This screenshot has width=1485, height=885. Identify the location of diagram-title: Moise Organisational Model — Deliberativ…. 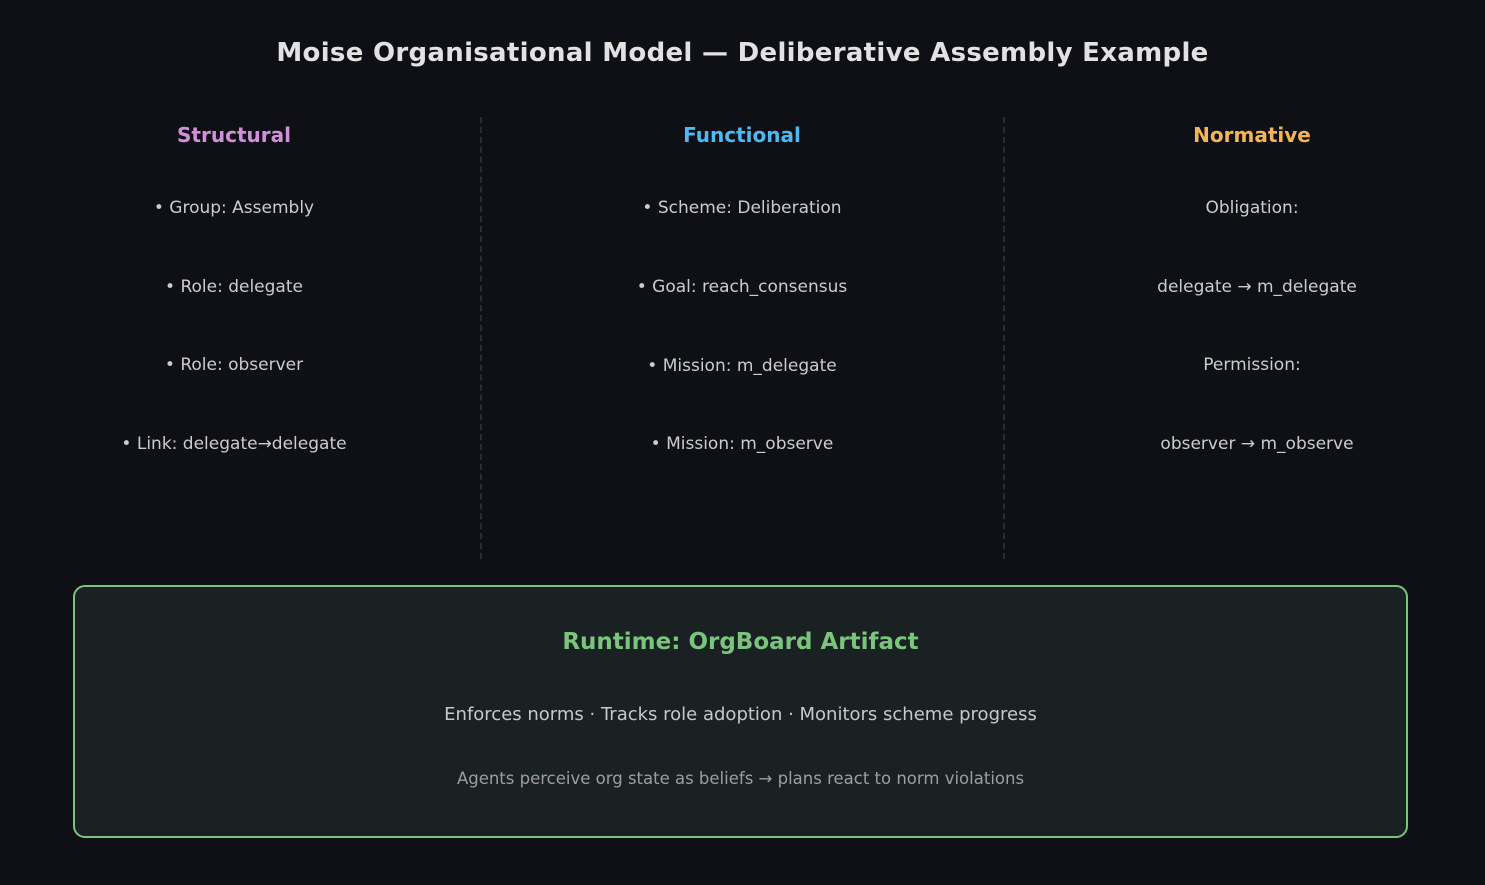
(742, 53).